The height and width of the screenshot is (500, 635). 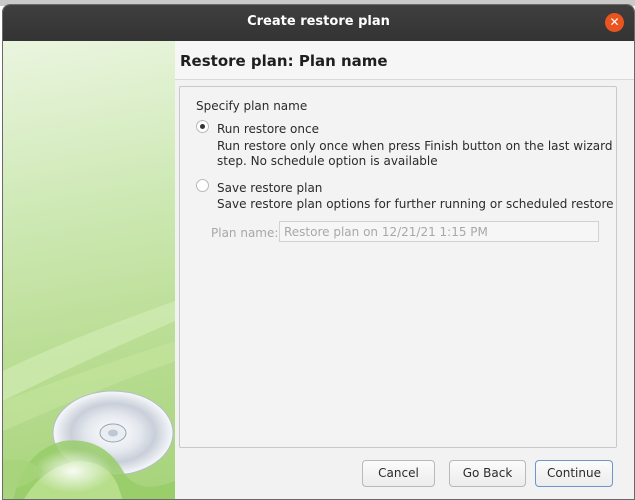 I want to click on save-plan-radio, so click(x=202, y=185).